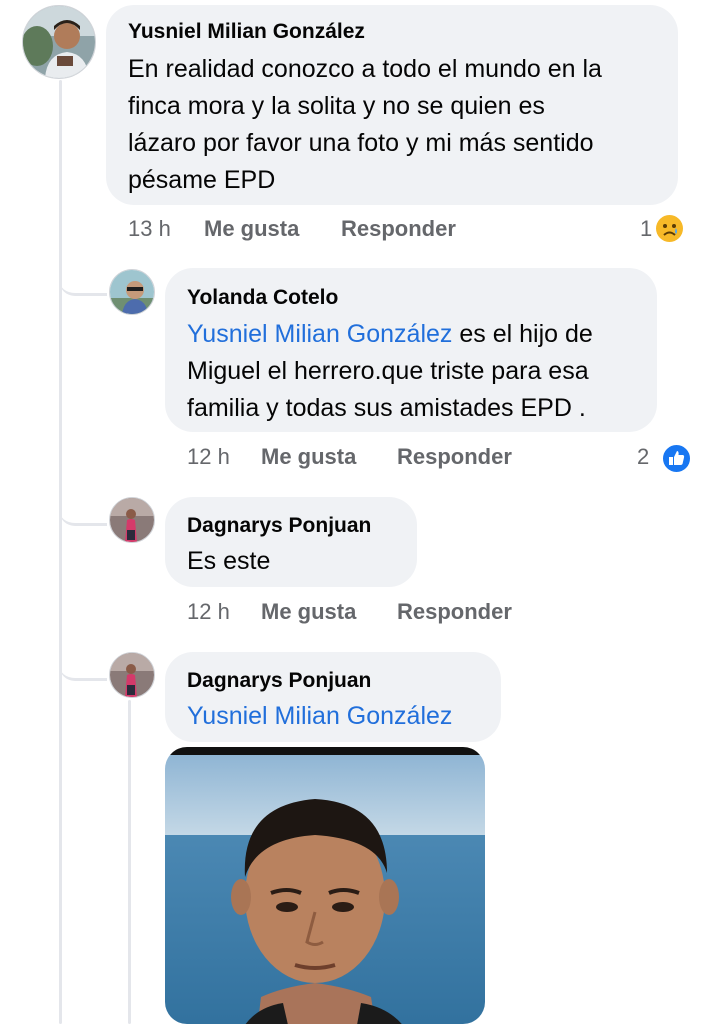 This screenshot has width=710, height=1024. Describe the element at coordinates (669, 228) in the screenshot. I see `sad-reaction-icon` at that location.